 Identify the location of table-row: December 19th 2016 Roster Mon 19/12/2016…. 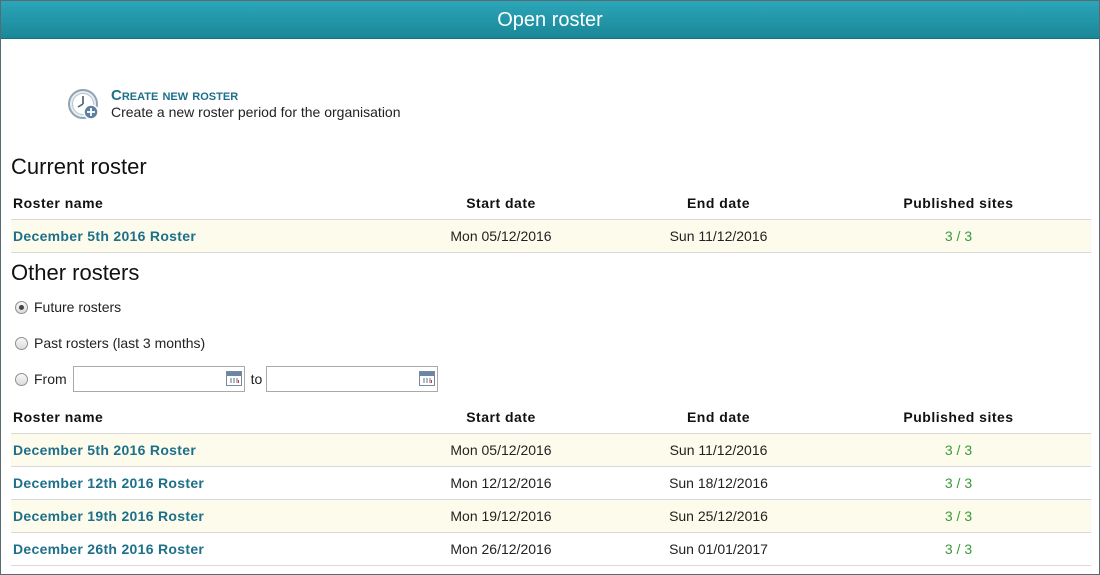
(551, 516).